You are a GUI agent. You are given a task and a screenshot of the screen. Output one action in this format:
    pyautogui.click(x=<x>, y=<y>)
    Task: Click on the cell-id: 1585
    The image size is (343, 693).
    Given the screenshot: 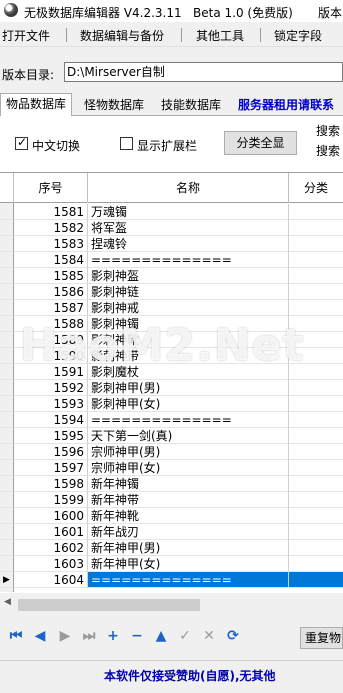 What is the action you would take?
    pyautogui.click(x=51, y=276)
    